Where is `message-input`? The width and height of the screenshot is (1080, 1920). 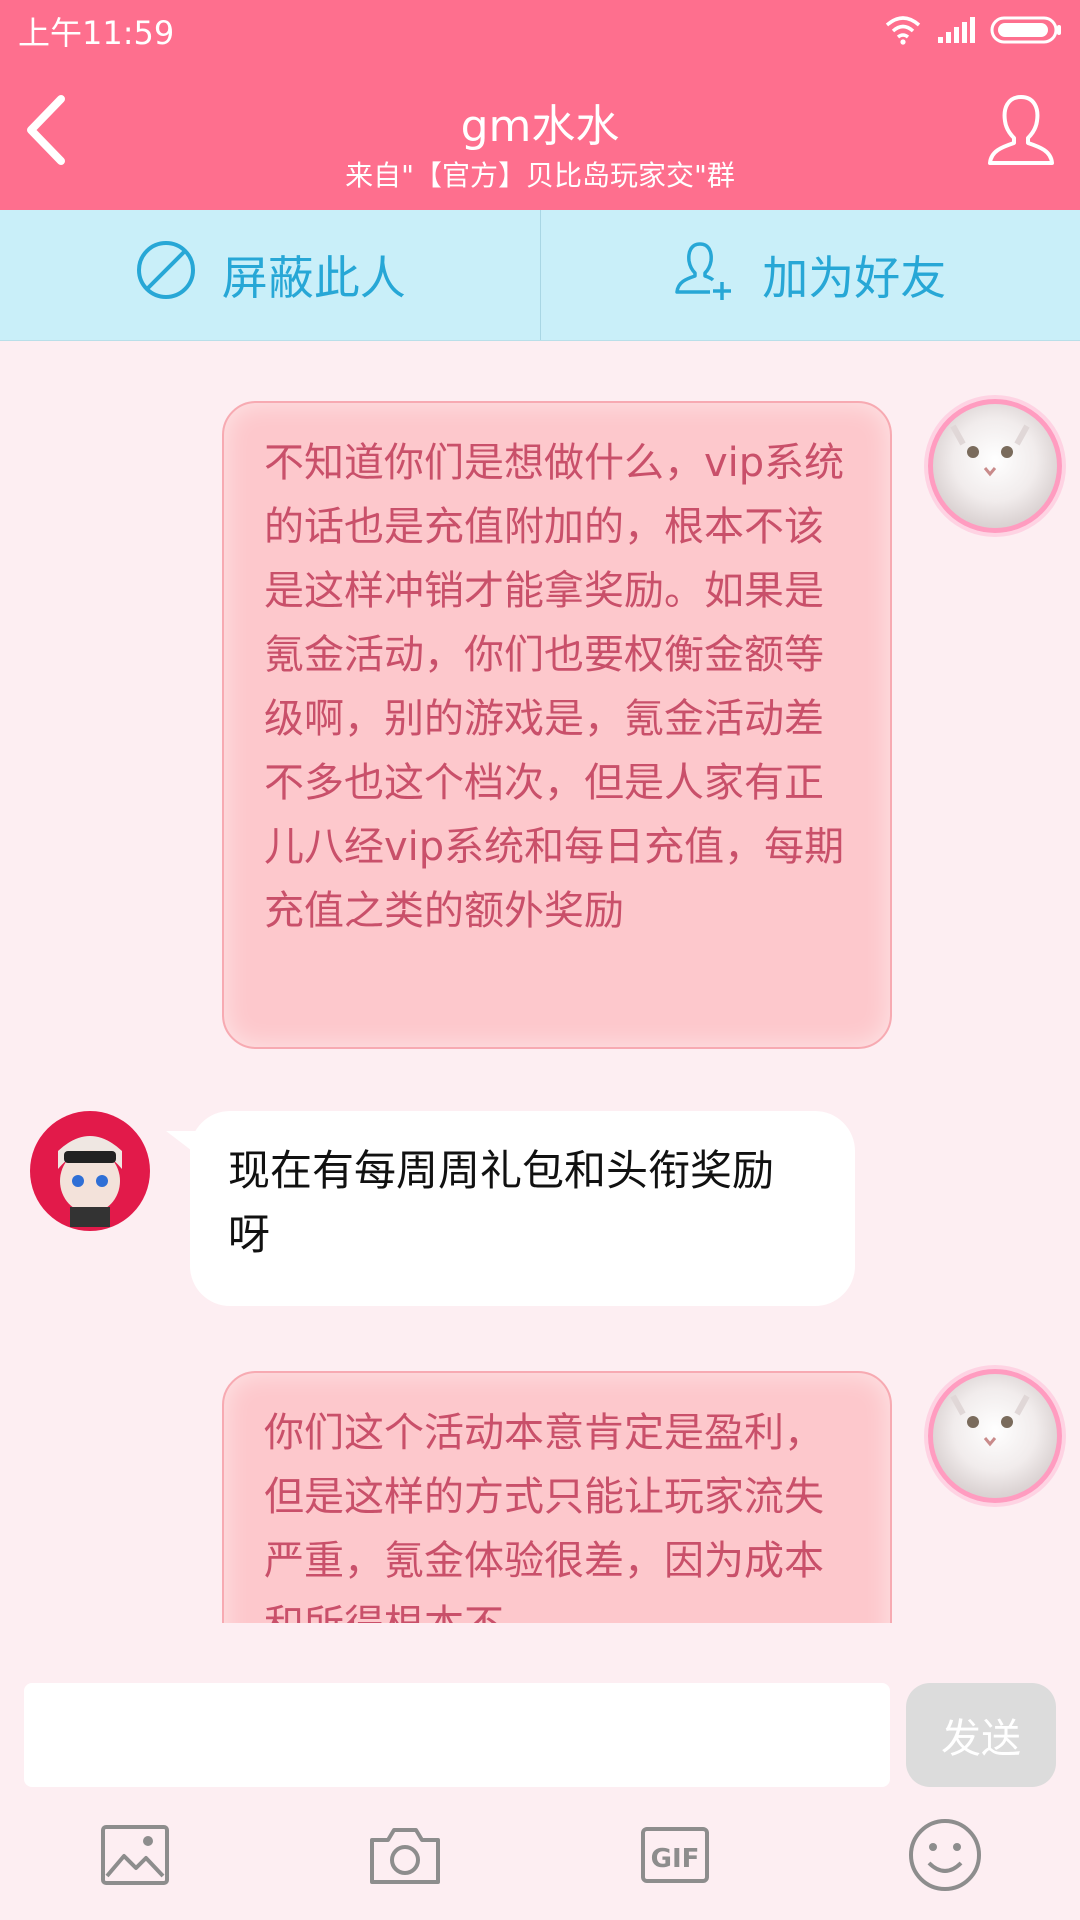
message-input is located at coordinates (457, 1735).